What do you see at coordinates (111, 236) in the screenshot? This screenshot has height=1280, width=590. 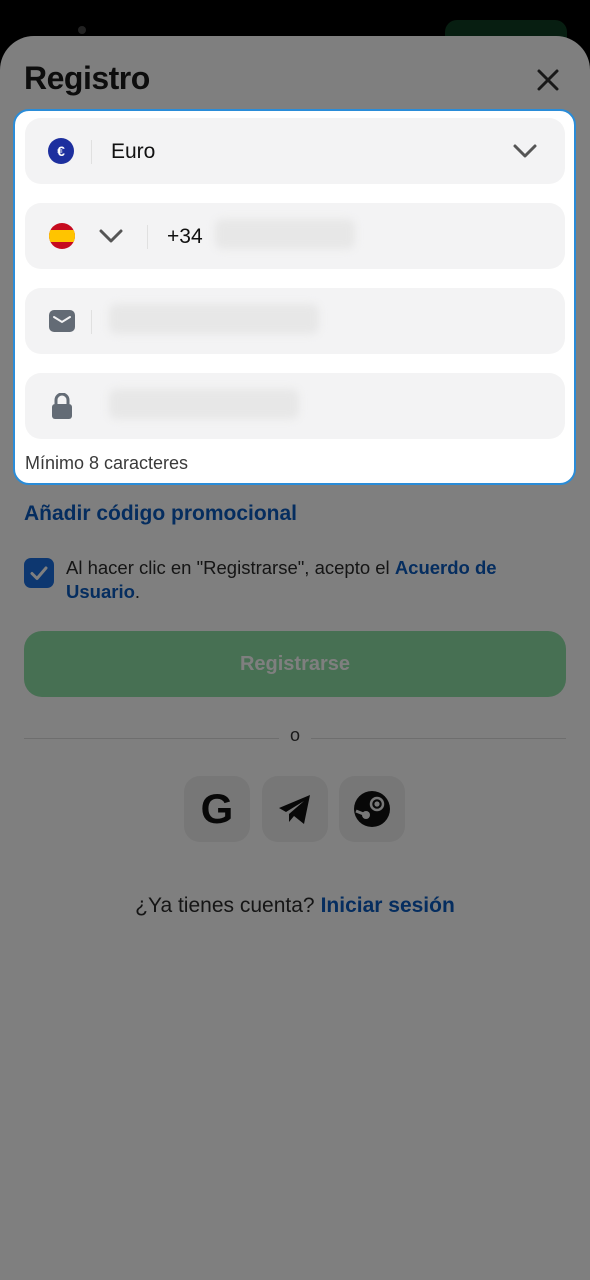 I see `country-chevron-down-icon` at bounding box center [111, 236].